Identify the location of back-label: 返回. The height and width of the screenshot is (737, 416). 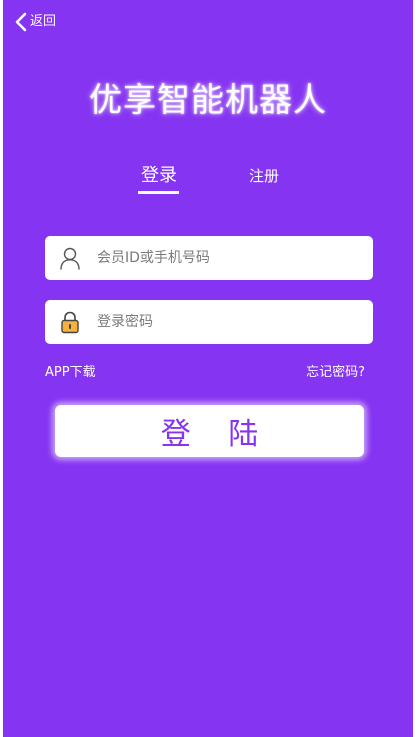
(43, 21).